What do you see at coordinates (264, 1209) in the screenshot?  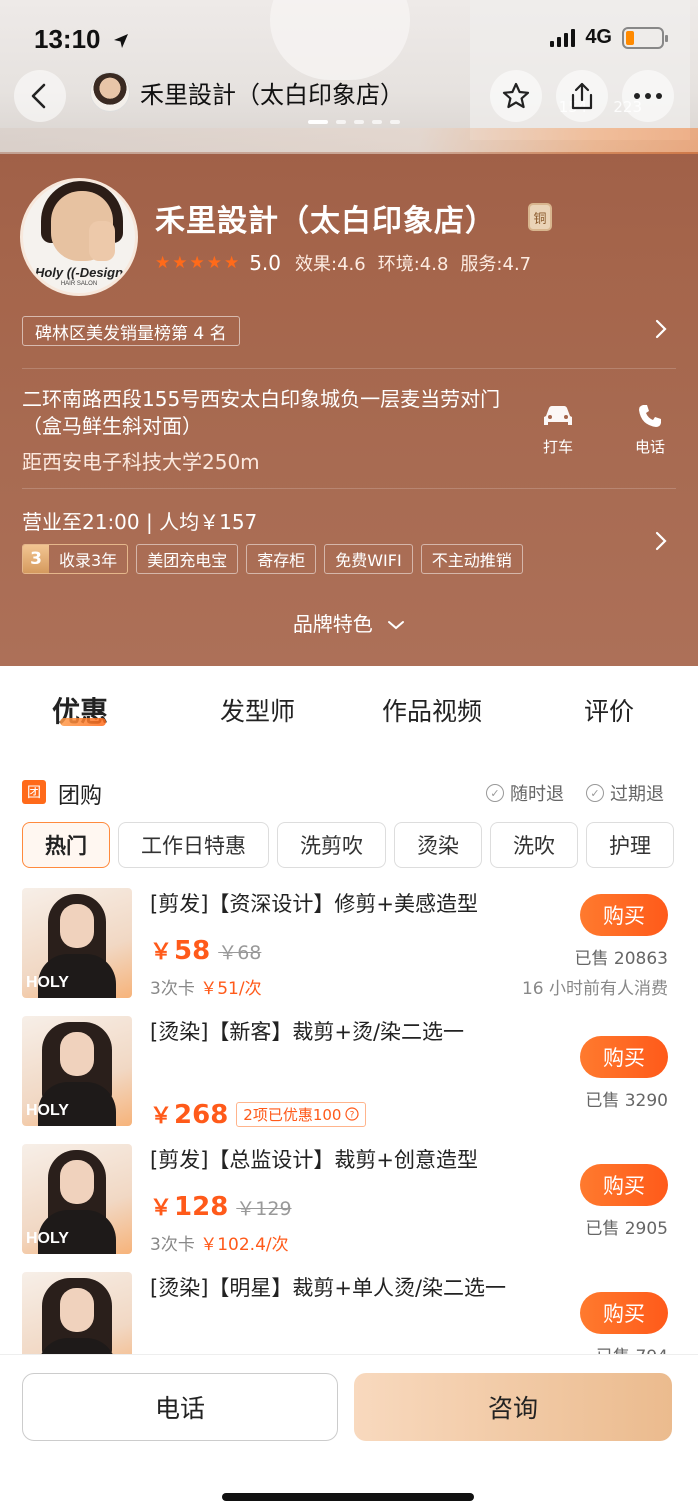 I see `original-price: ￥129` at bounding box center [264, 1209].